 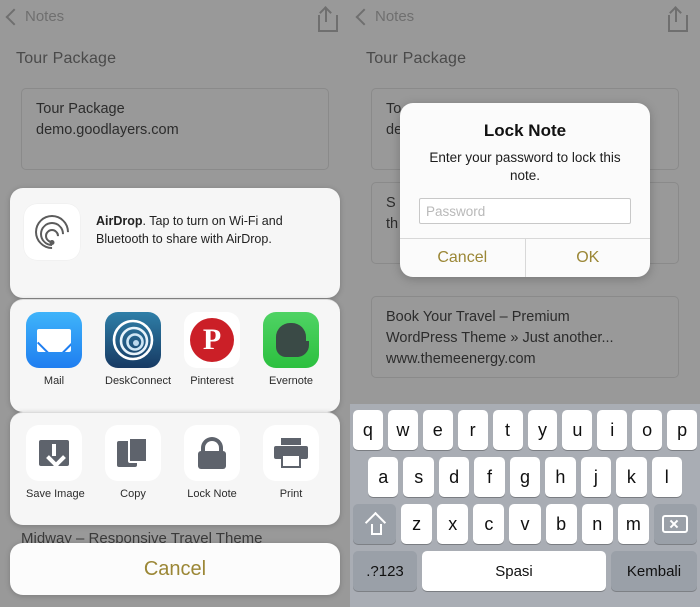 What do you see at coordinates (682, 430) in the screenshot?
I see `key-p: p` at bounding box center [682, 430].